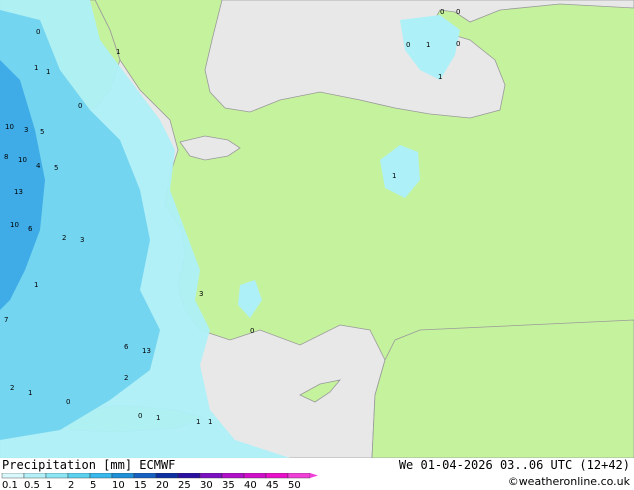 This screenshot has width=634, height=490. What do you see at coordinates (184, 485) in the screenshot?
I see `legend-tick-label: 25` at bounding box center [184, 485].